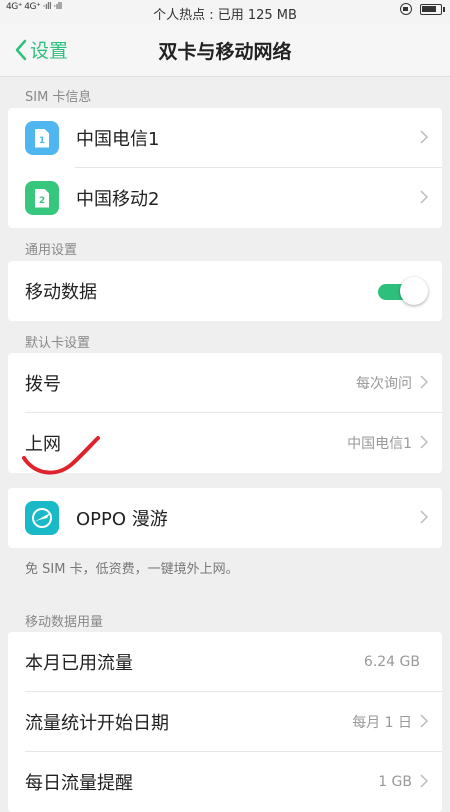 Image resolution: width=450 pixels, height=812 pixels. Describe the element at coordinates (42, 518) in the screenshot. I see `globe-plane-icon` at that location.